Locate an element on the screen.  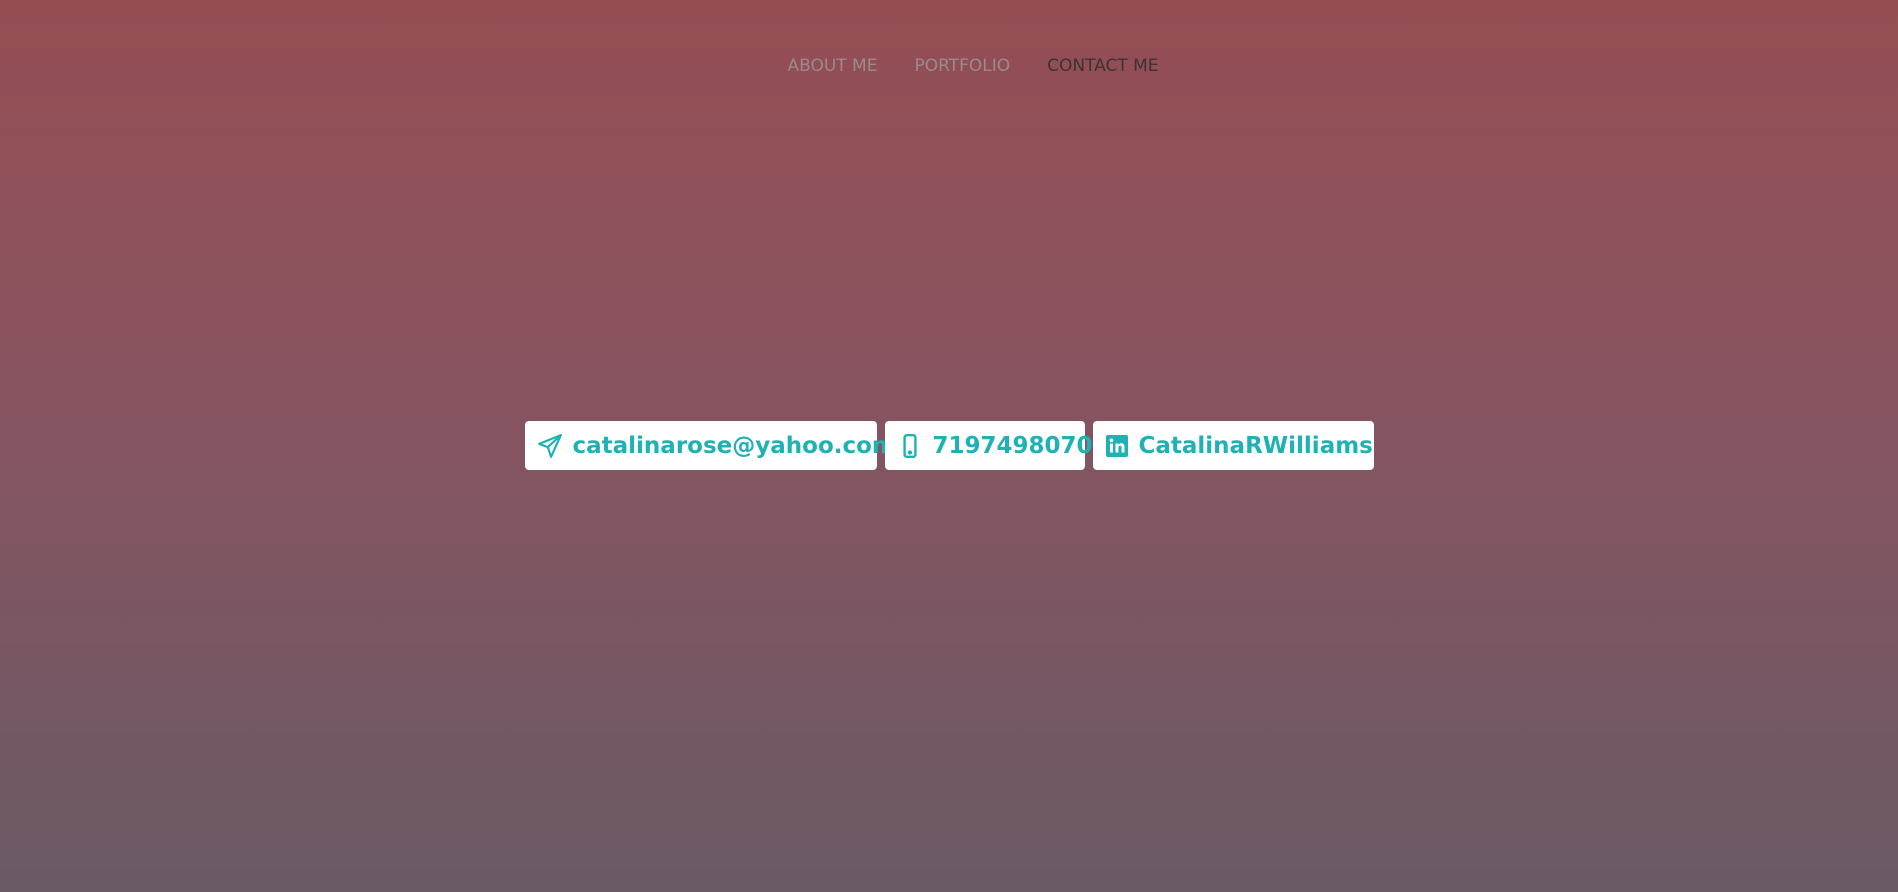
phone-contact-button: 7197498070 is located at coordinates (988, 445).